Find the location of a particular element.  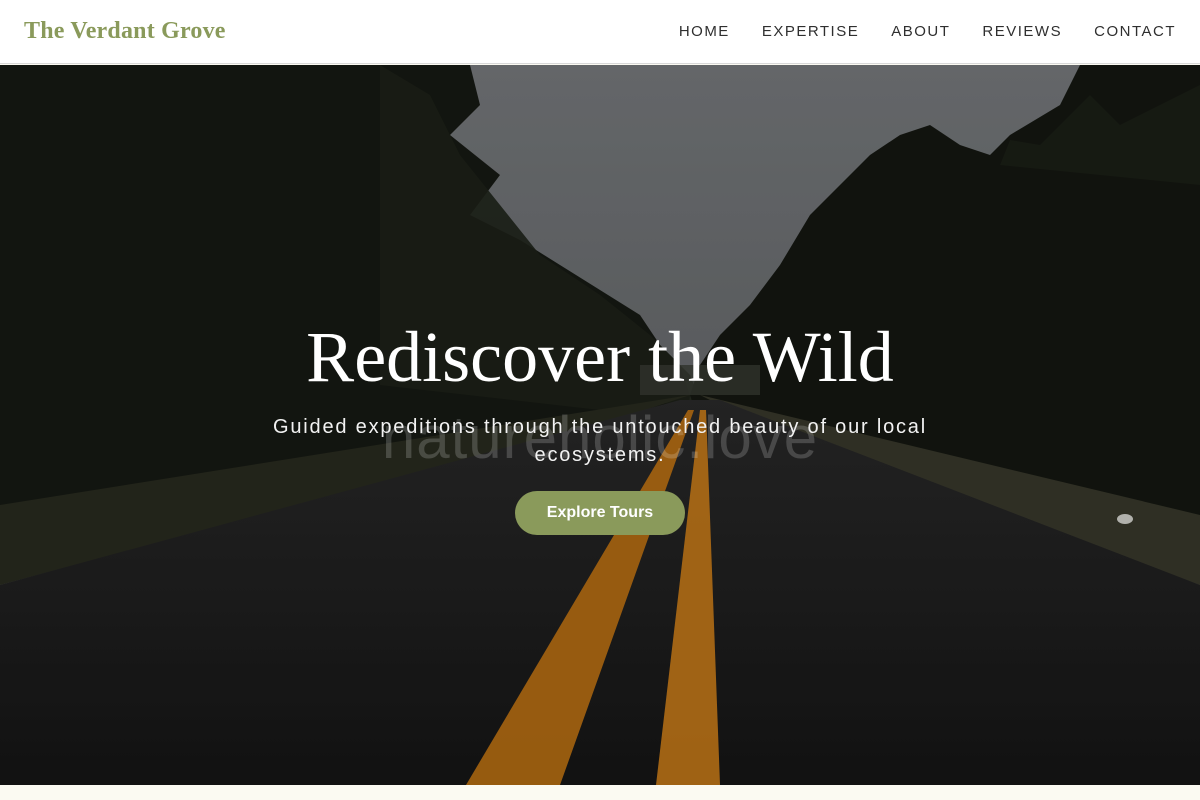

nav-item-contact: CONTACT is located at coordinates (1135, 31).